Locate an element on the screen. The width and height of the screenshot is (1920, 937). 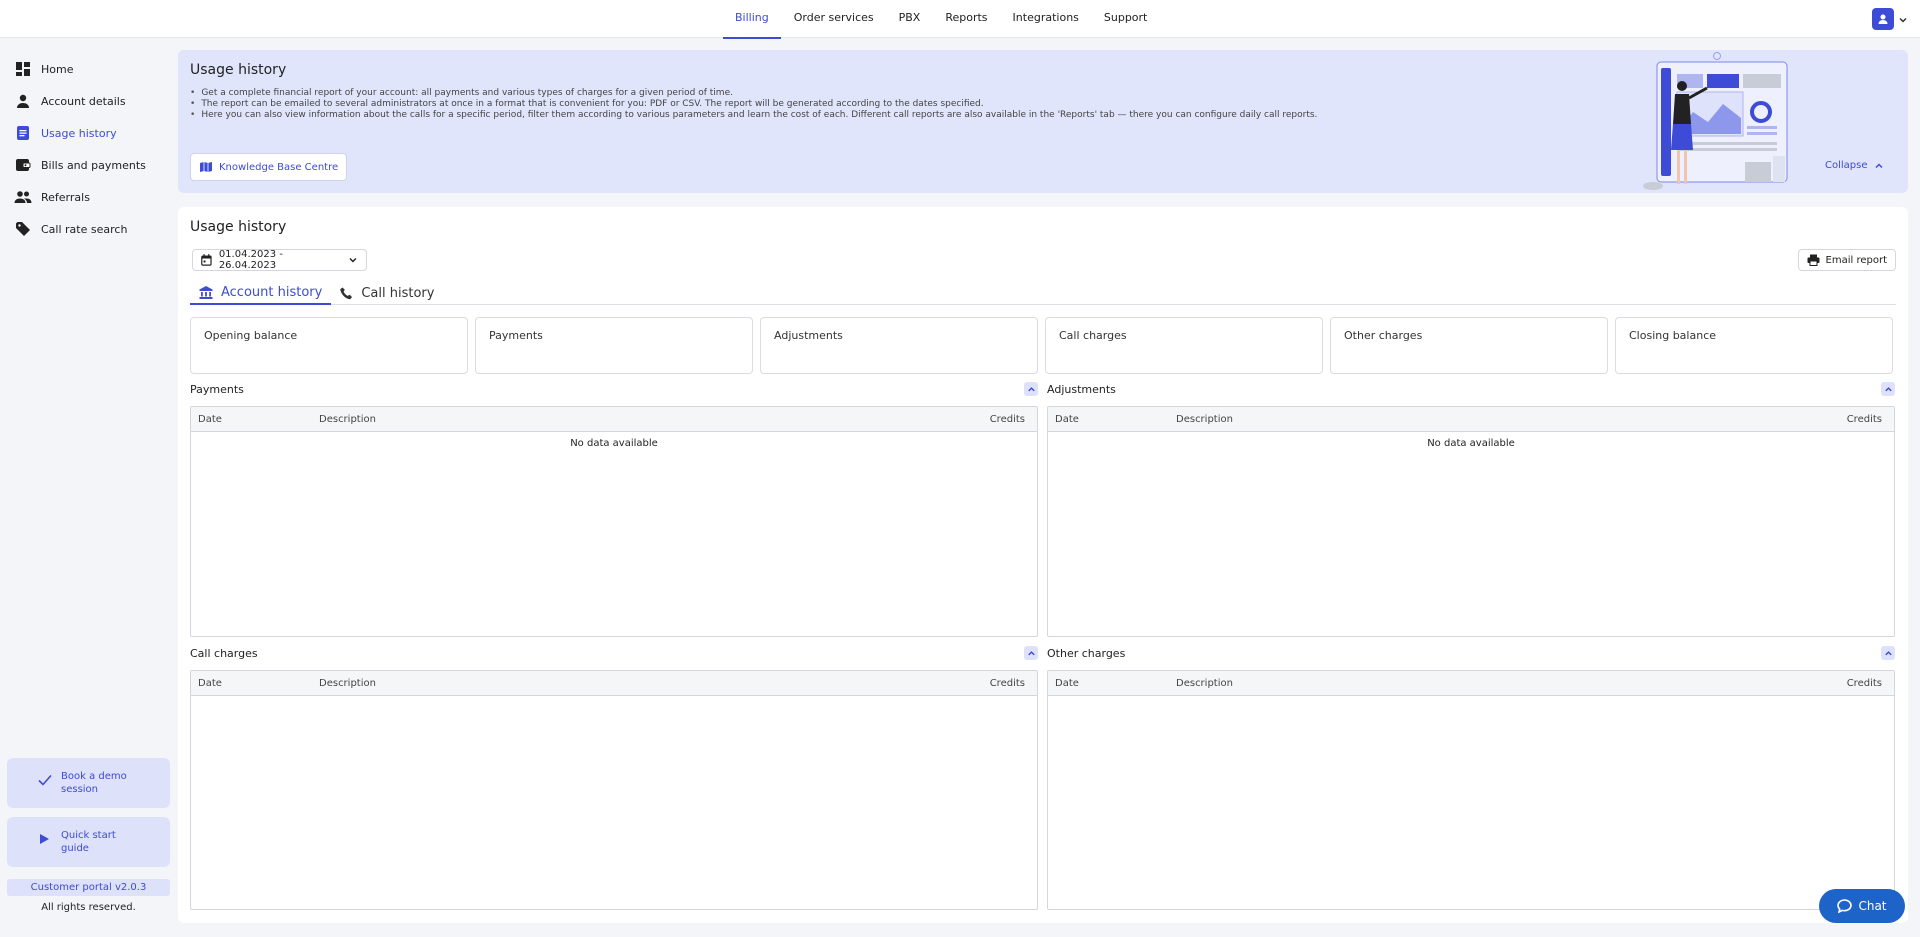
email-report-label: Email report is located at coordinates (1856, 260).